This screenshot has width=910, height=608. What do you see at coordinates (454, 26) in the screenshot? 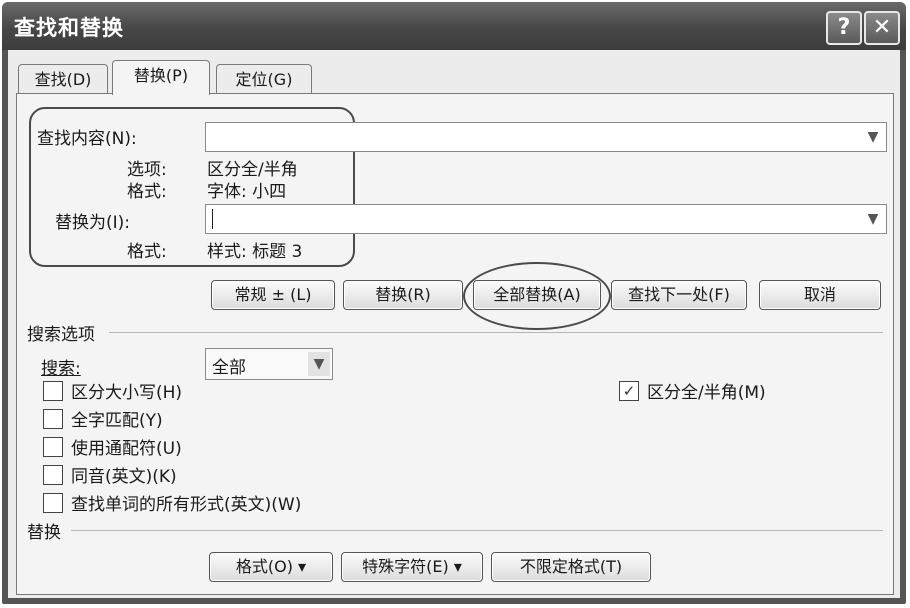
I see `title-bar: 查找和替换 ? ✕` at bounding box center [454, 26].